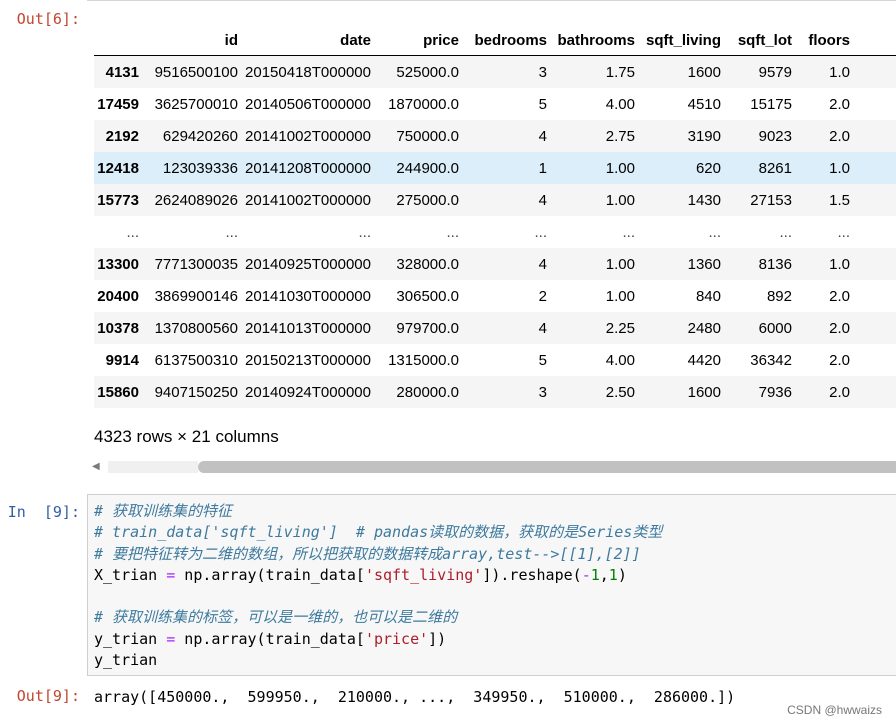 The width and height of the screenshot is (896, 725). What do you see at coordinates (586, 574) in the screenshot?
I see `code-token: -` at bounding box center [586, 574].